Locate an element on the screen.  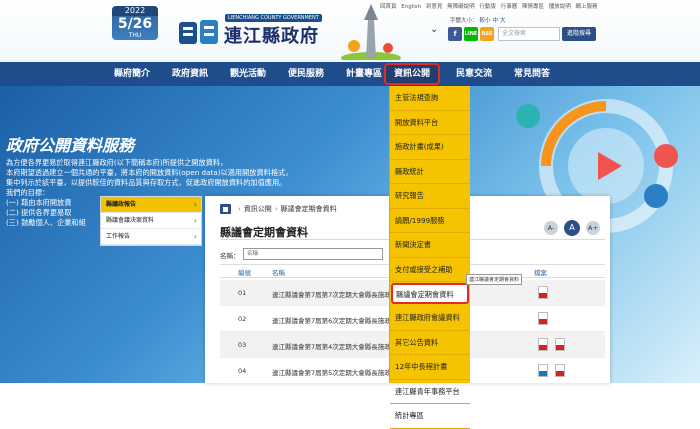
date-badge: 2022 5/26 THU is located at coordinates (135, 23).